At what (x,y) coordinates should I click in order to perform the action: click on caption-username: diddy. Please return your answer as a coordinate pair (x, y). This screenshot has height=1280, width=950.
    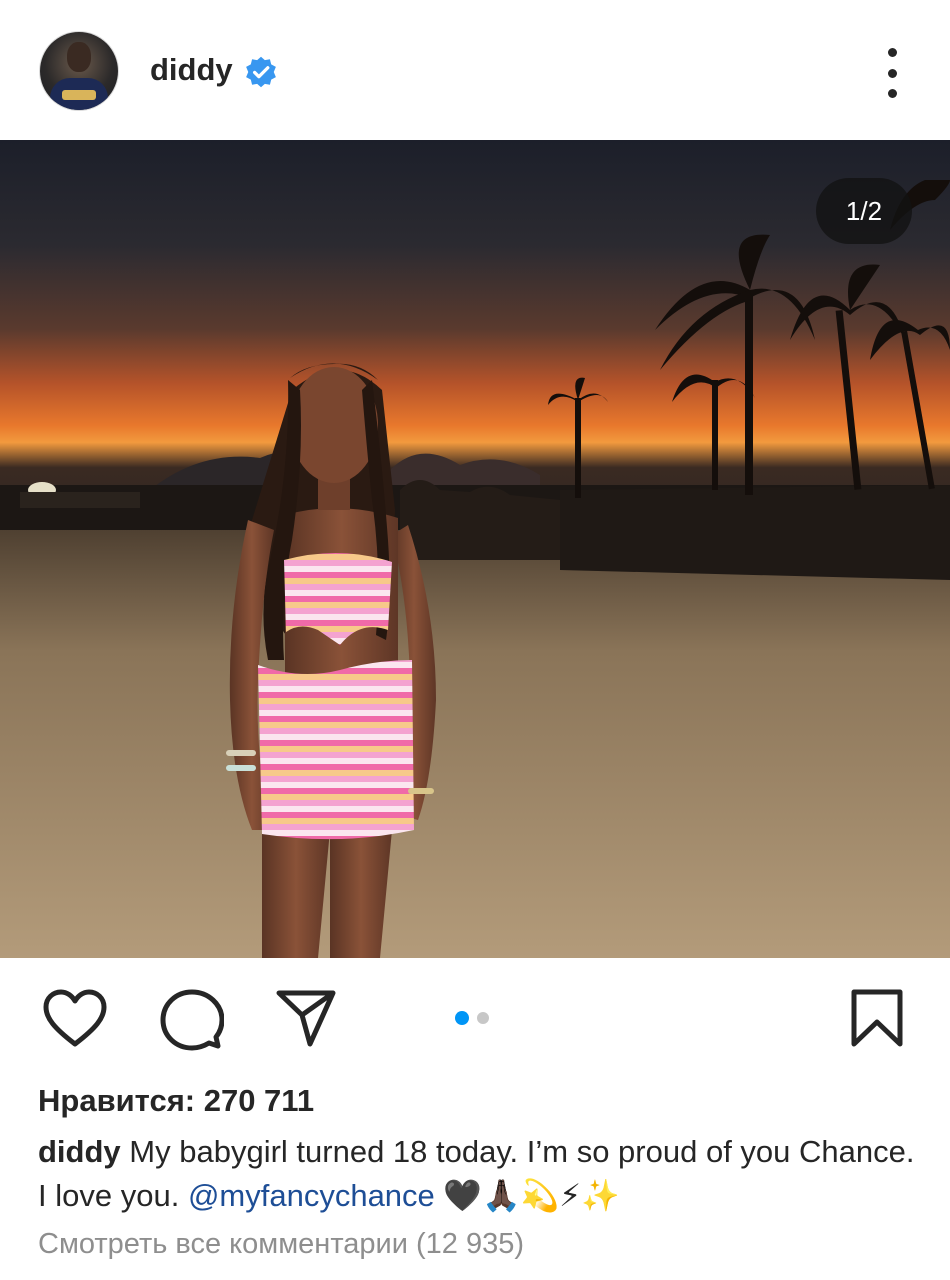
    Looking at the image, I should click on (79, 1151).